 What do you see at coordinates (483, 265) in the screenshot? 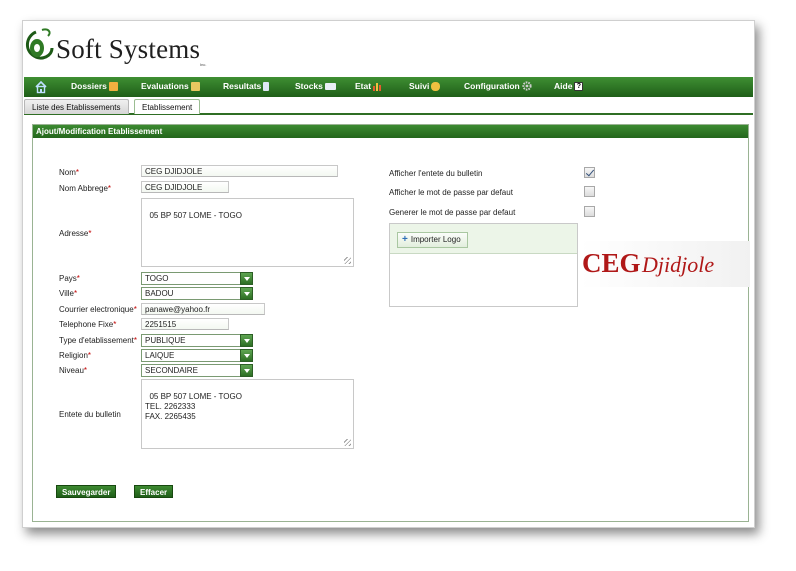
I see `logo-upload-box: + Importer Logo` at bounding box center [483, 265].